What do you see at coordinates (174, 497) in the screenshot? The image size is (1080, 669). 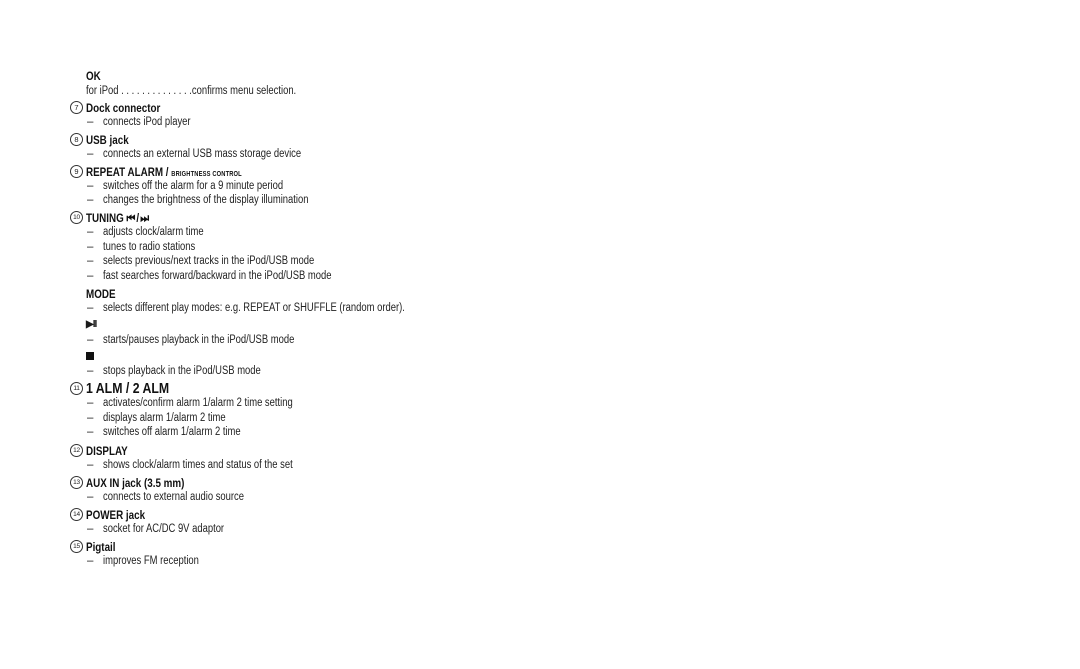 I see `aux-in-desc: connects to external audio source` at bounding box center [174, 497].